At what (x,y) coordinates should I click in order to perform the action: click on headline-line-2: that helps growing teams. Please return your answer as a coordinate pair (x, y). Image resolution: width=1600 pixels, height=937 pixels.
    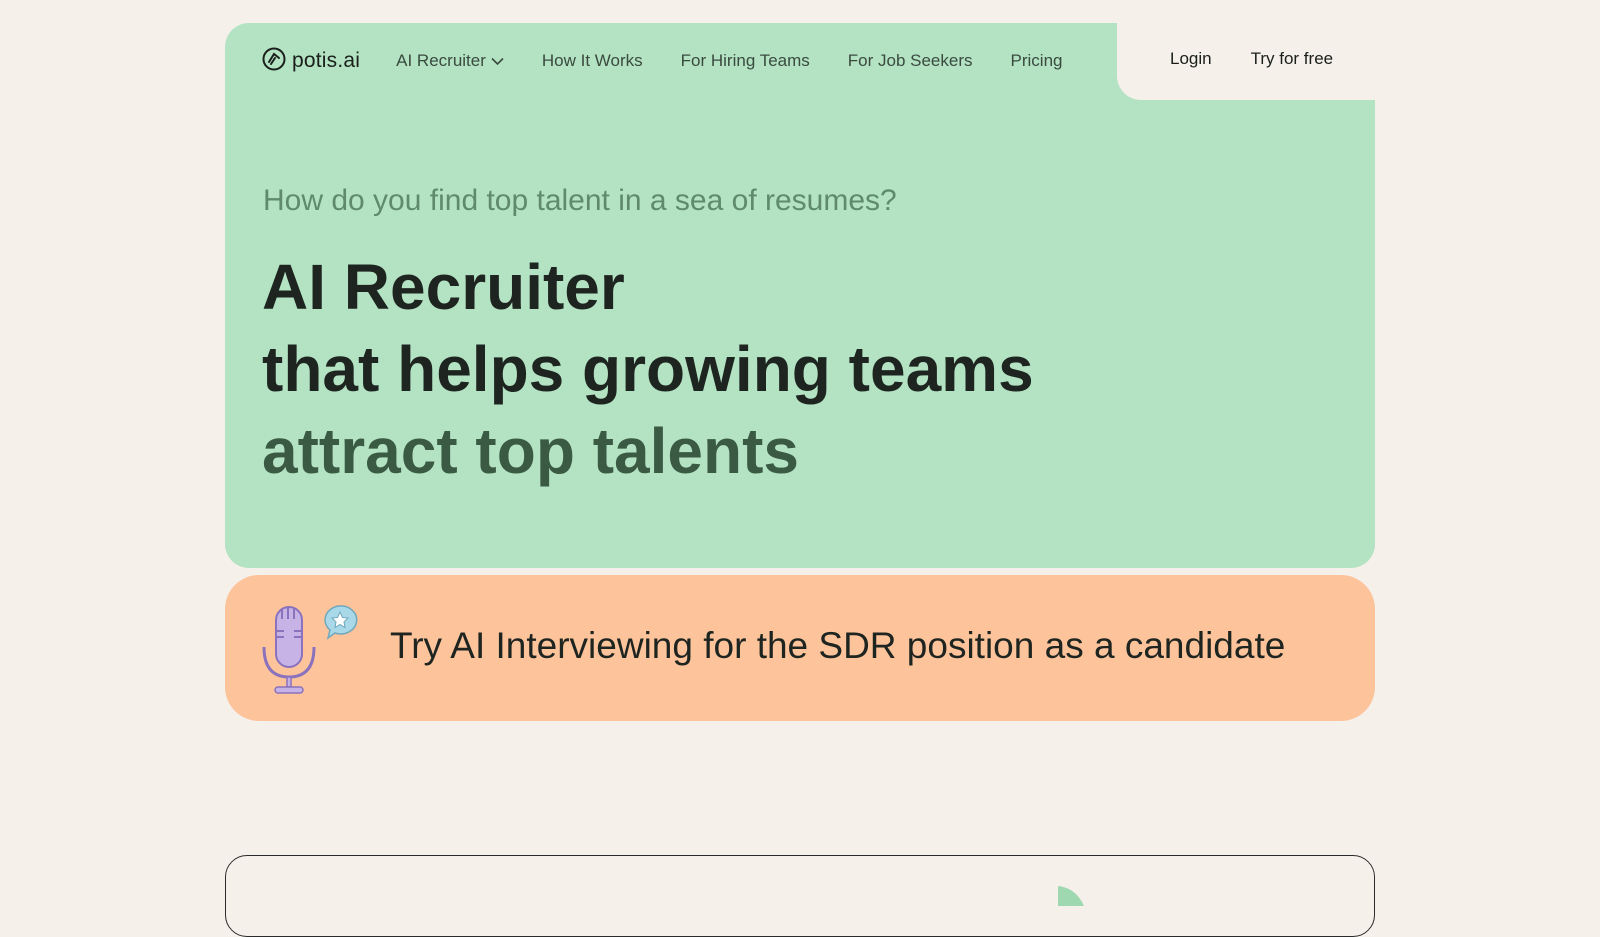
    Looking at the image, I should click on (648, 369).